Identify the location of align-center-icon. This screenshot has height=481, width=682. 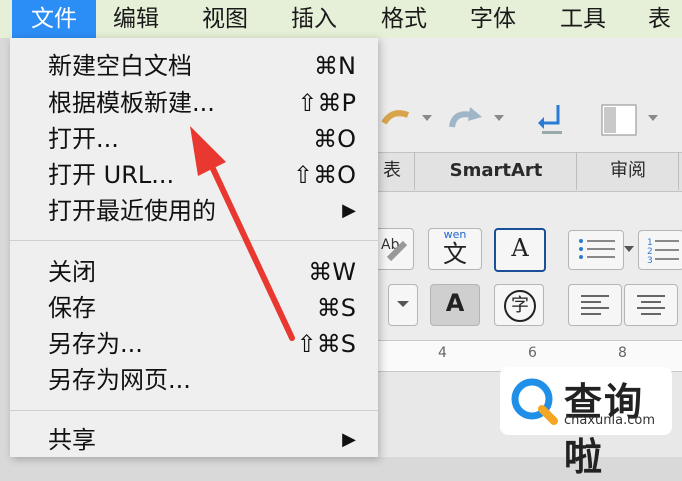
(651, 305).